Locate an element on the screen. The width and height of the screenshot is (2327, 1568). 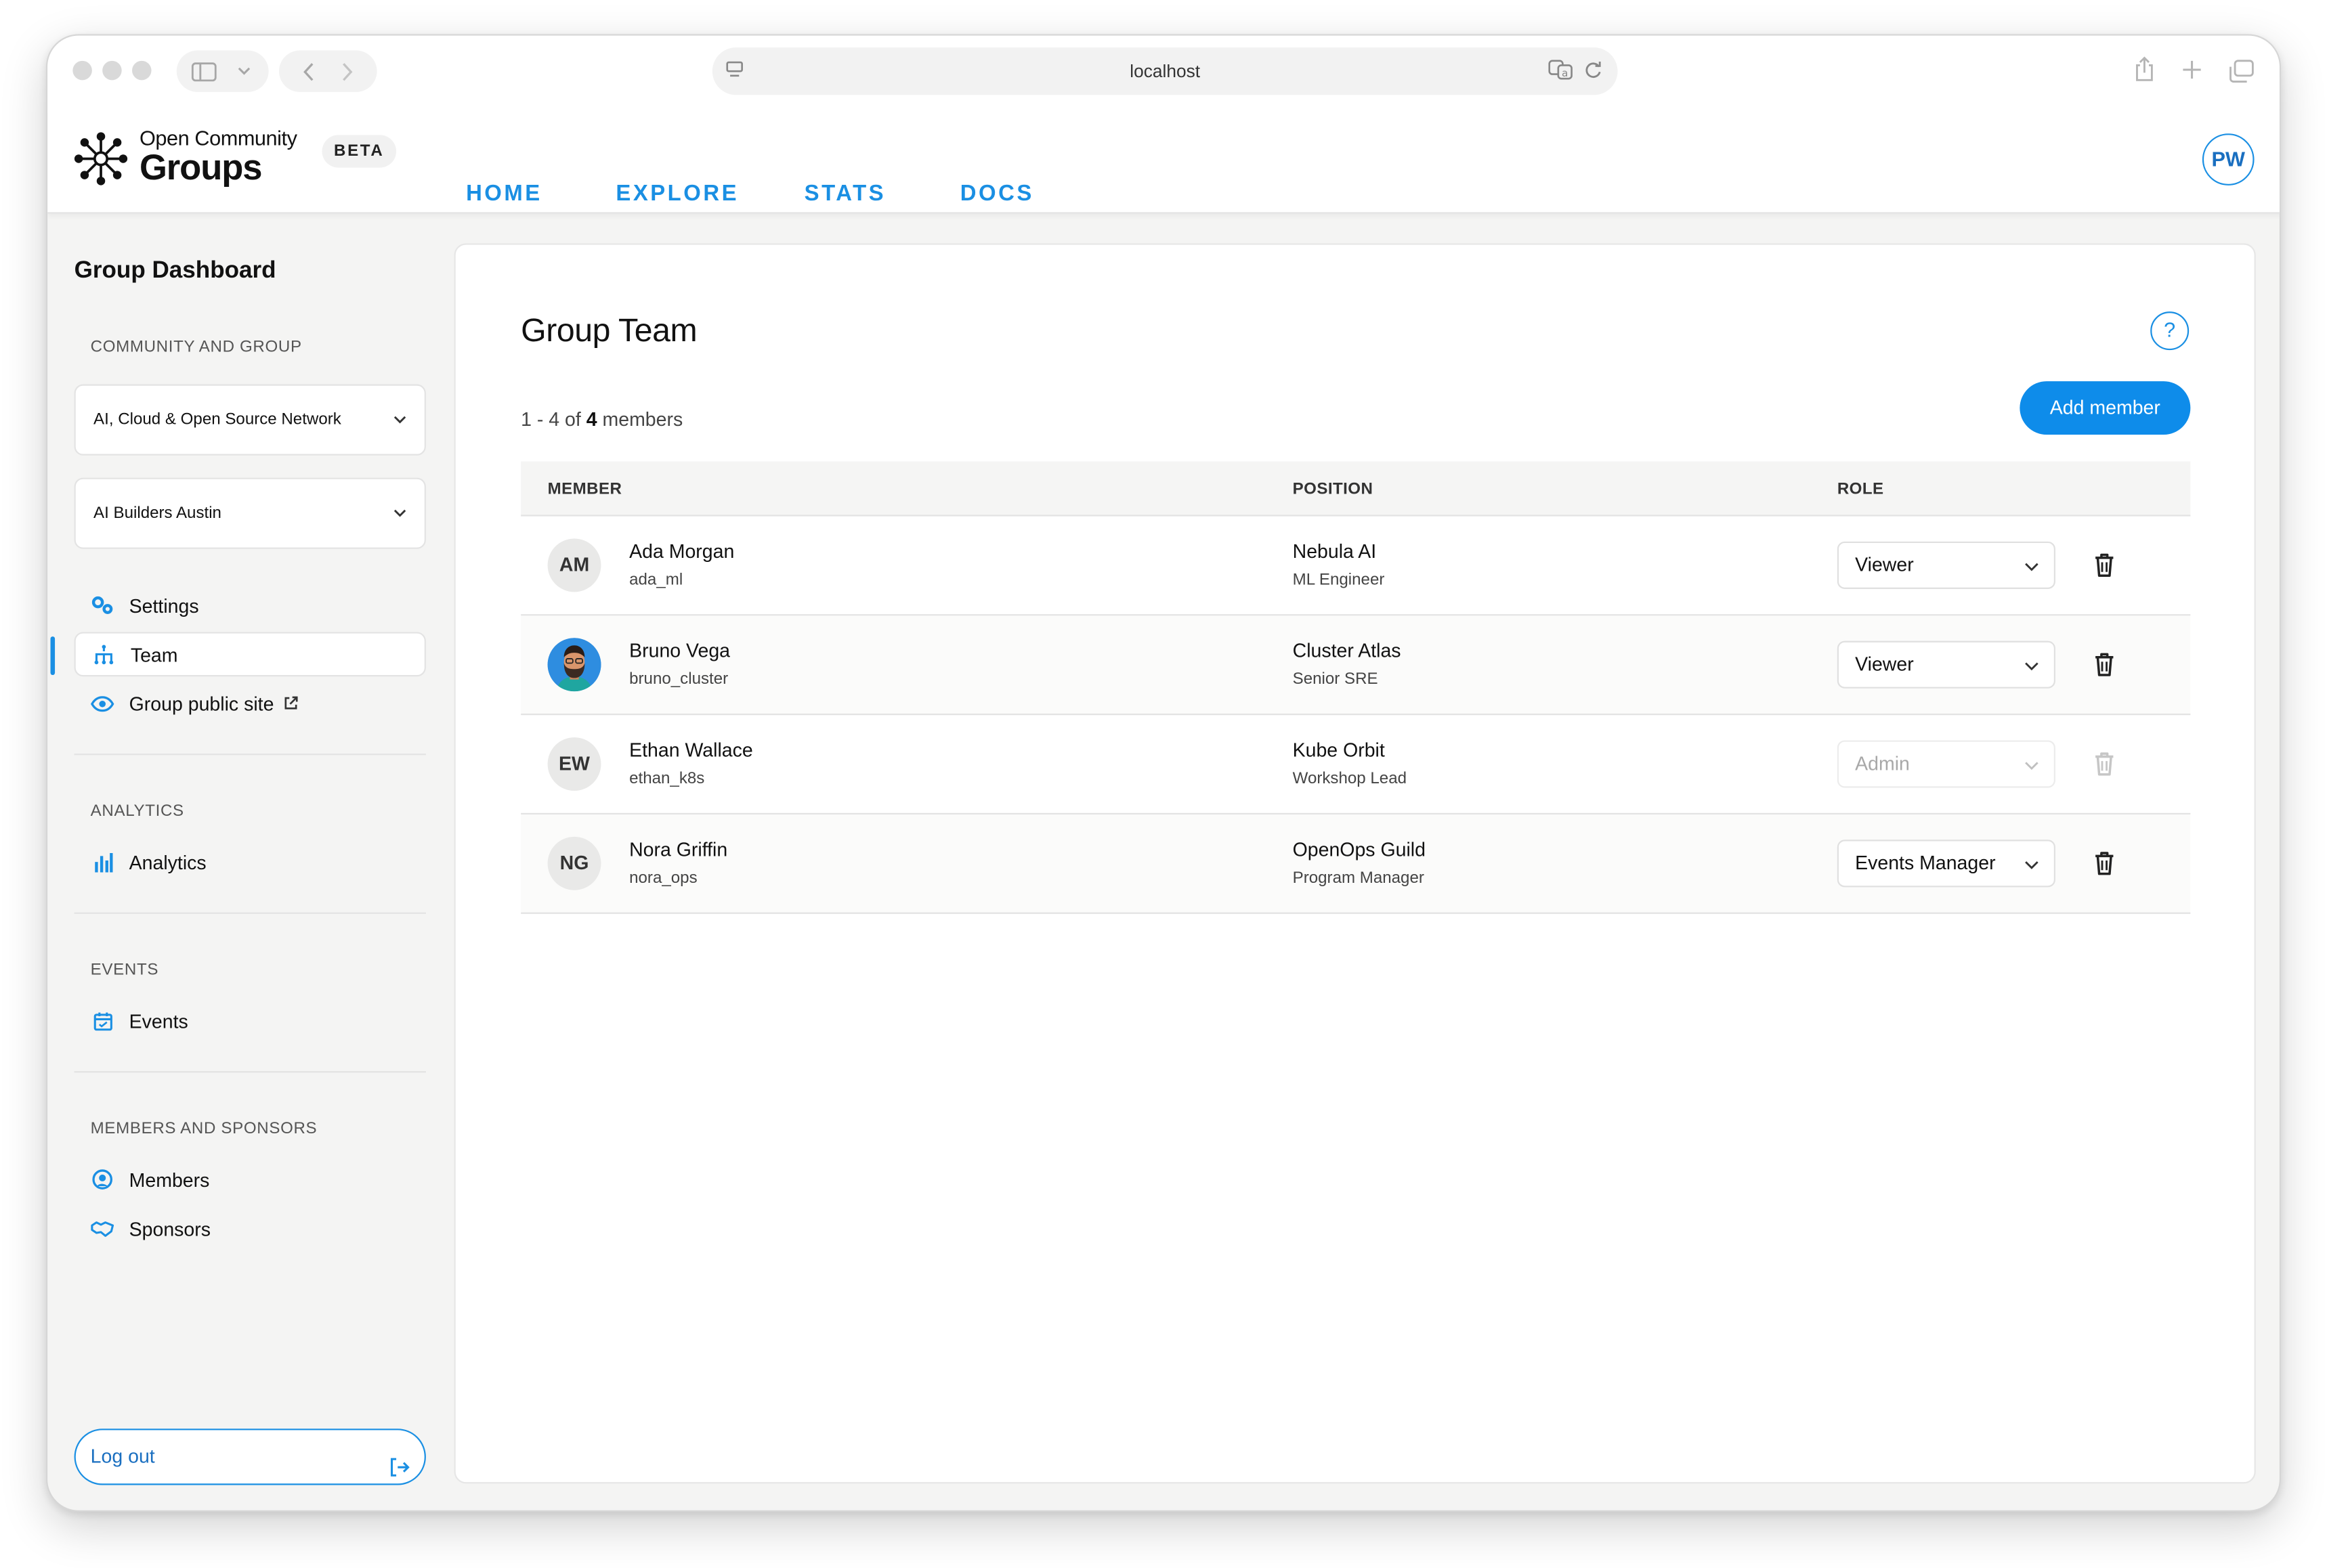
handshake-icon is located at coordinates (102, 1228).